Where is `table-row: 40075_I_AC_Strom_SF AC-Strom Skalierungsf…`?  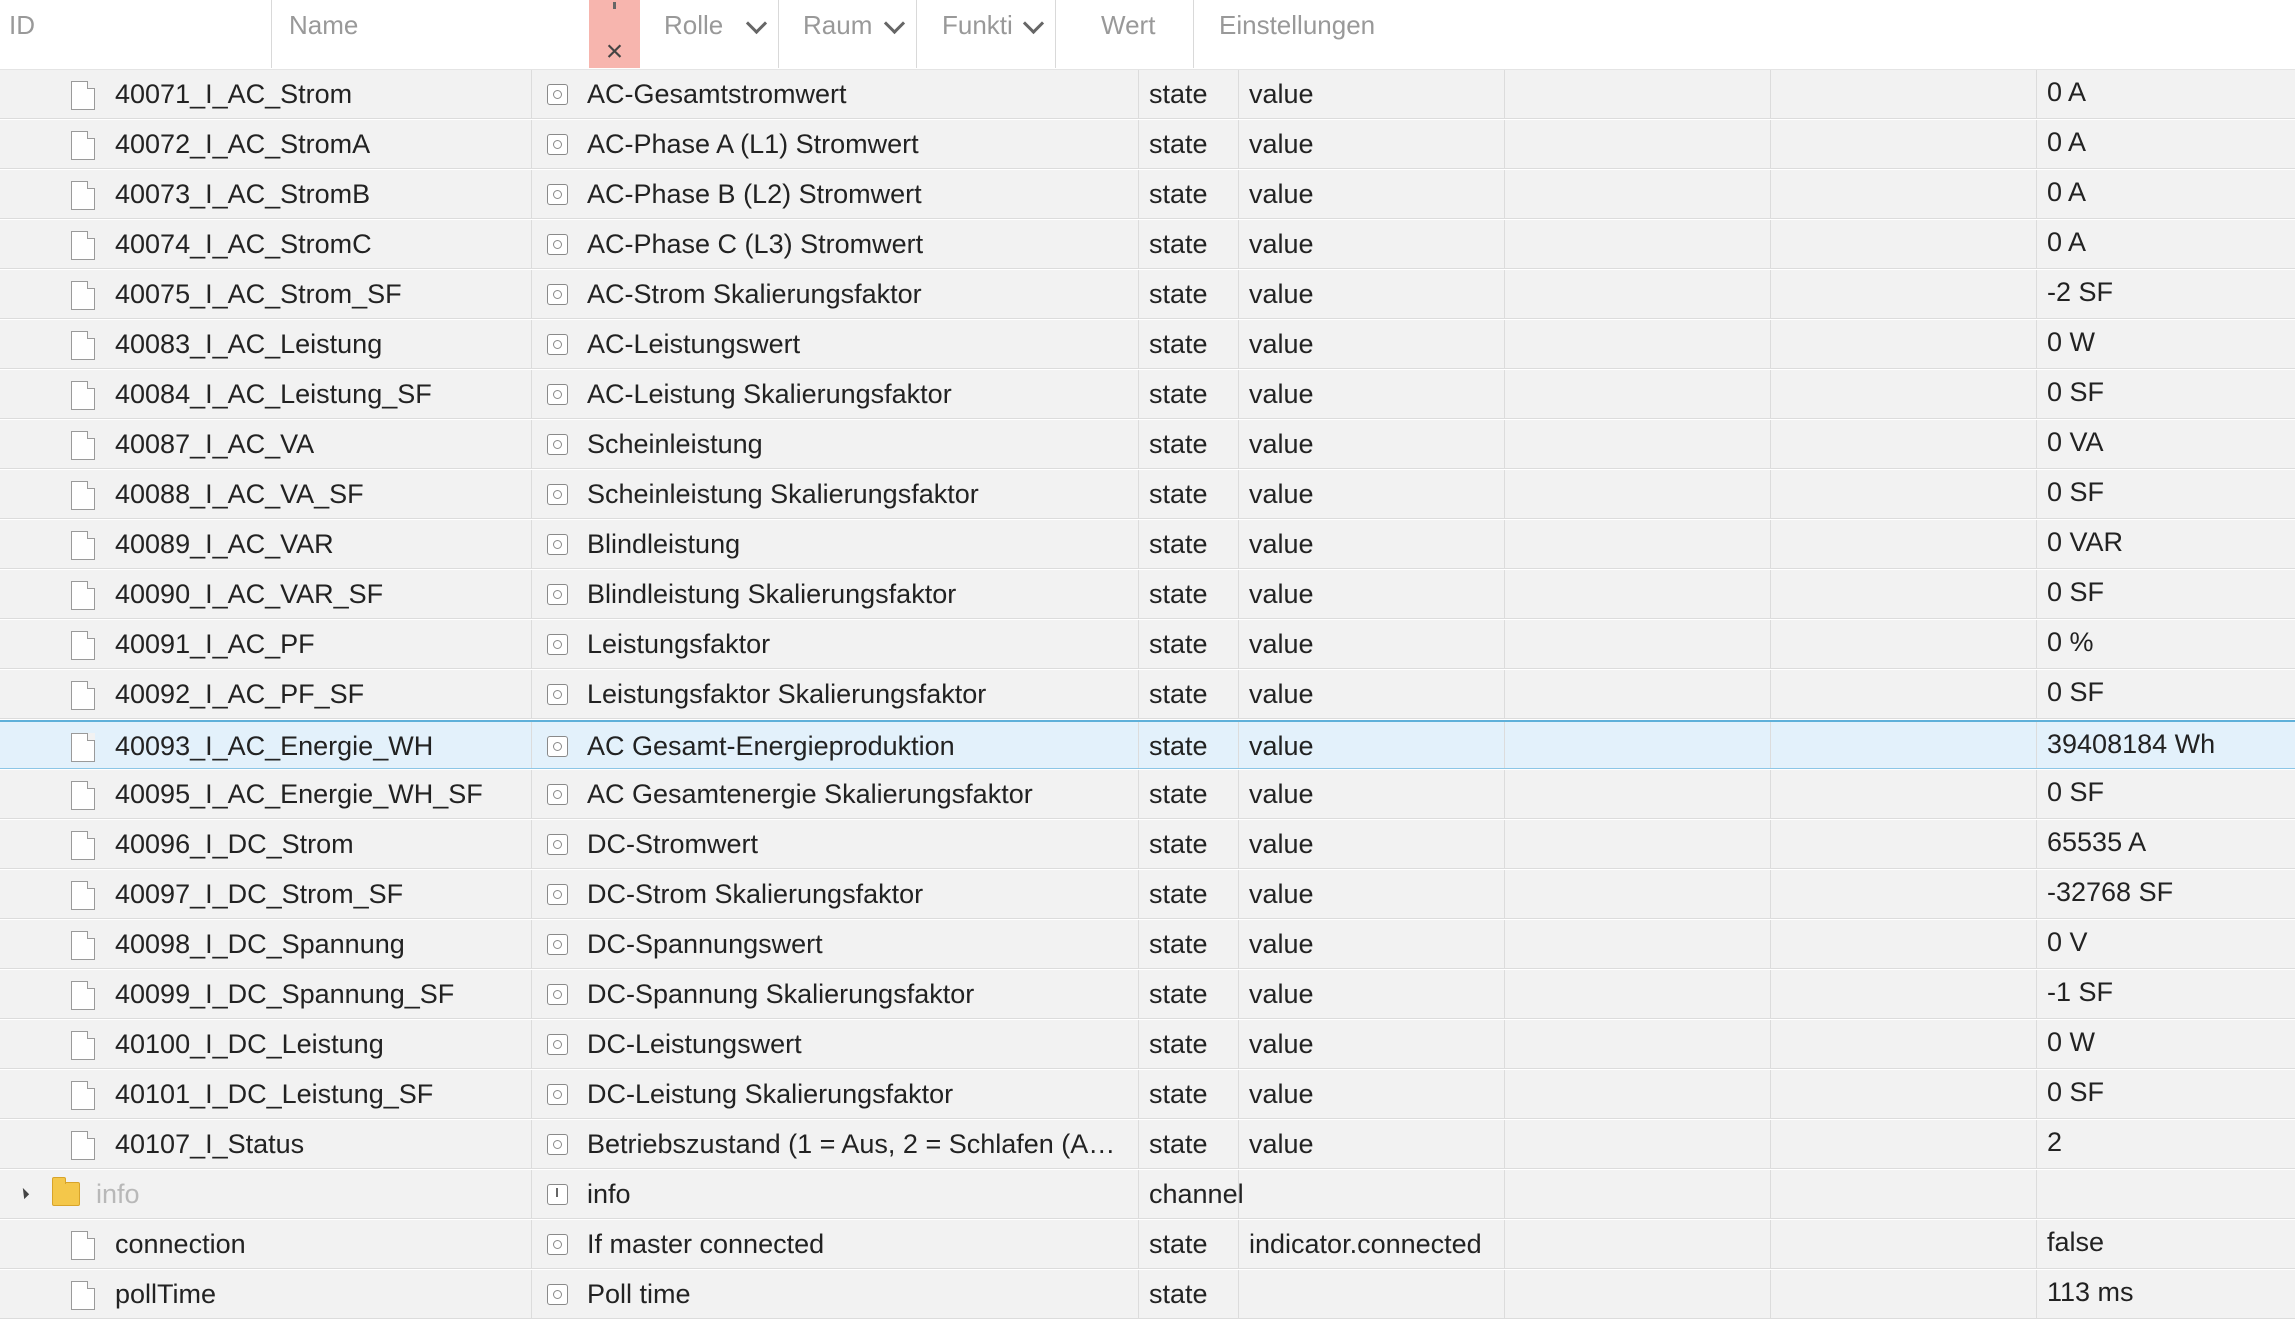
table-row: 40075_I_AC_Strom_SF AC-Strom Skalierungsf… is located at coordinates (1147, 294).